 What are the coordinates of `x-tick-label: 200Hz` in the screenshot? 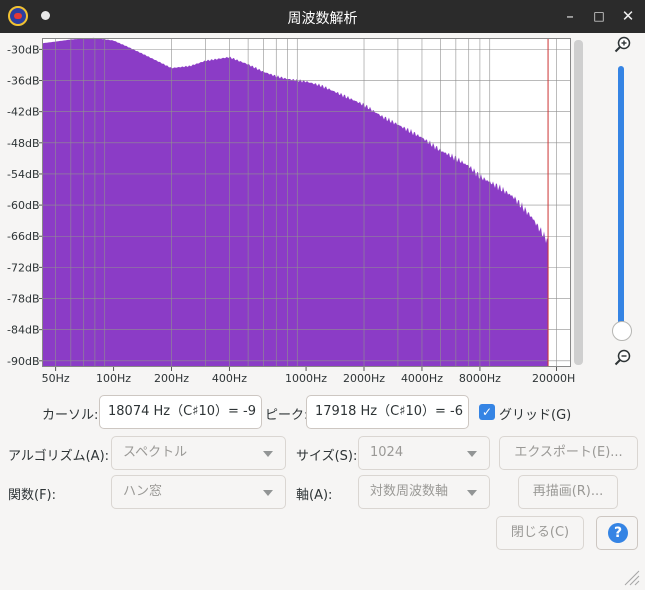 It's located at (171, 378).